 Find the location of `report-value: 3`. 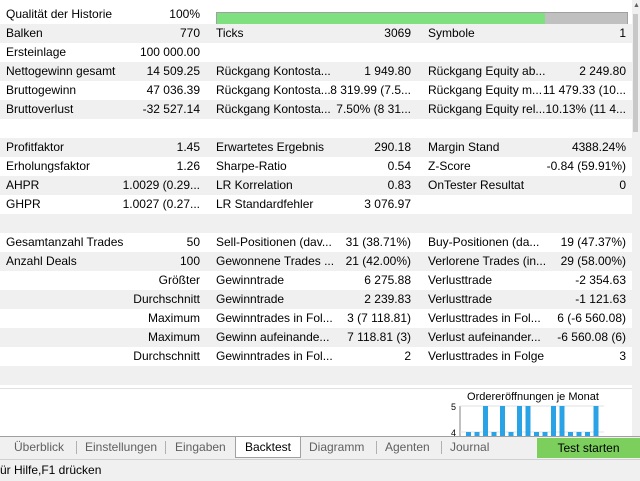

report-value: 3 is located at coordinates (622, 356).